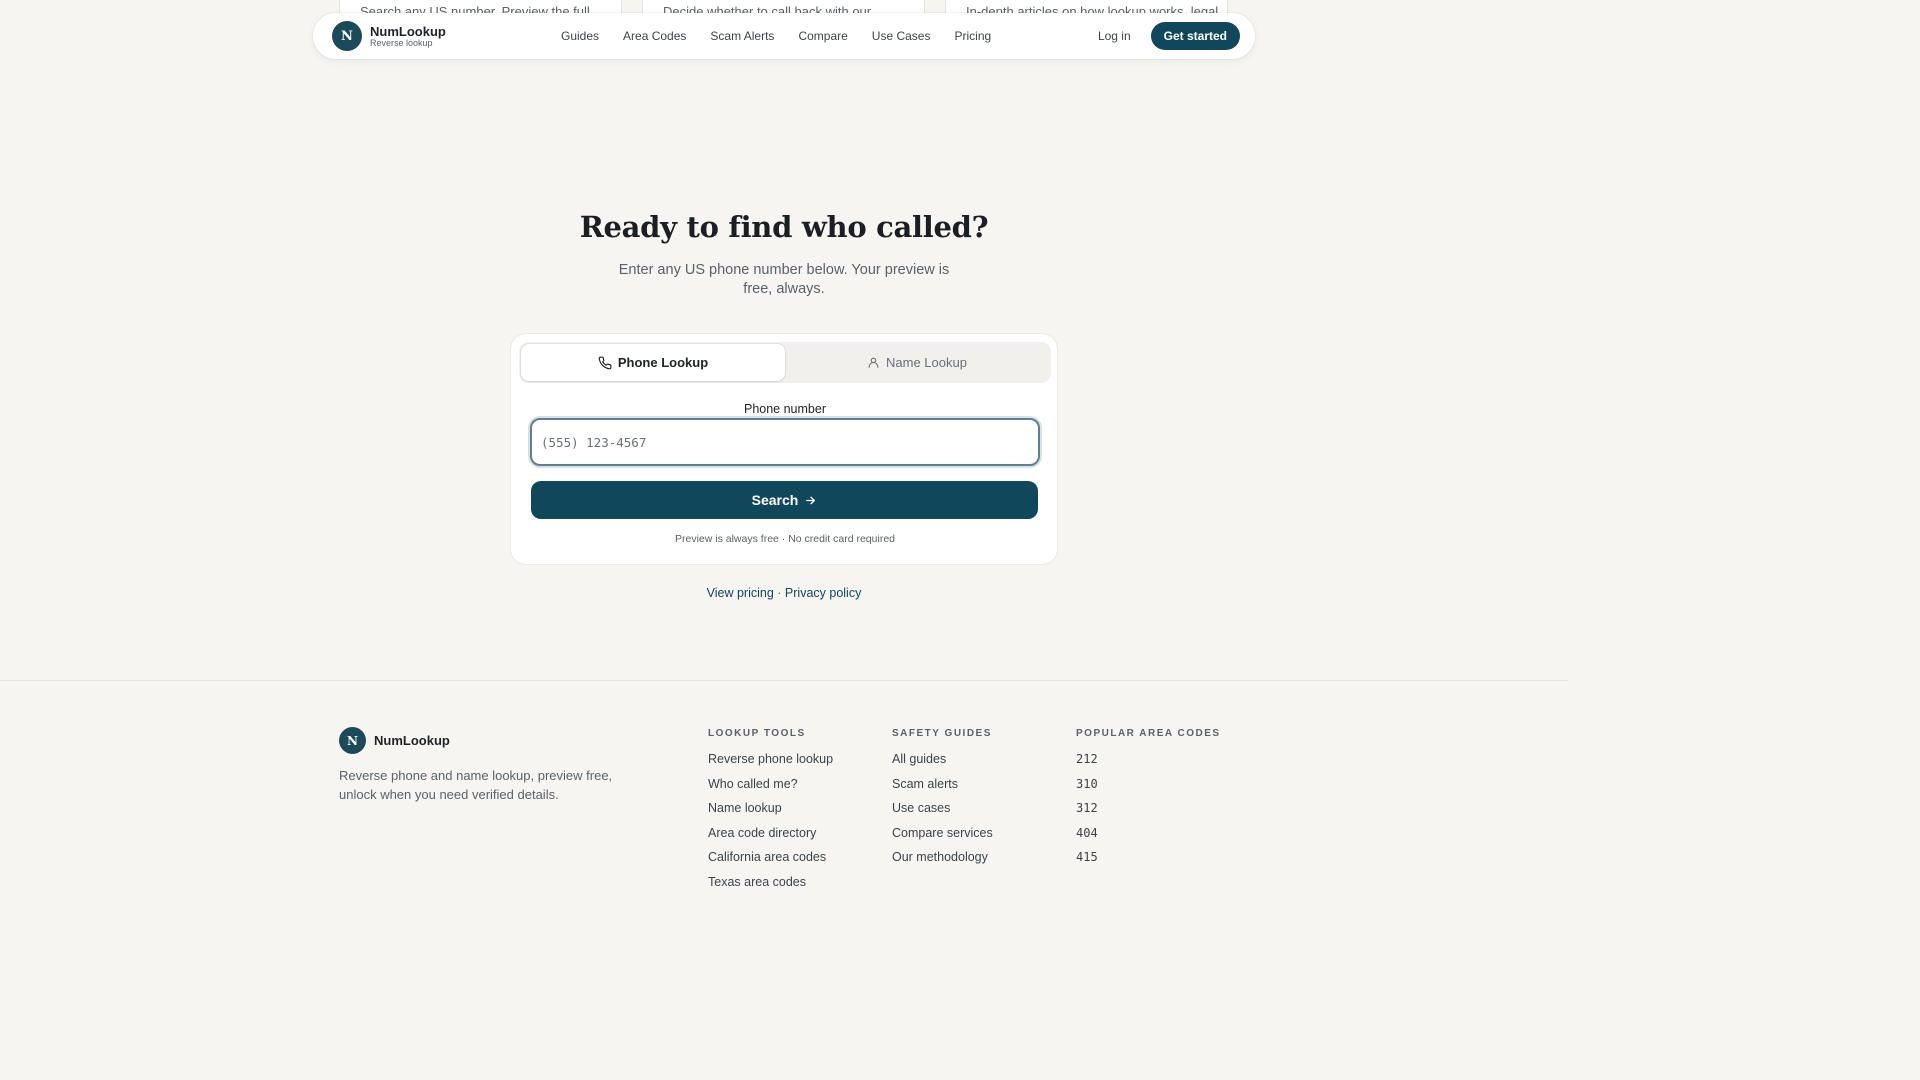 The width and height of the screenshot is (1920, 1080). I want to click on nav-link-use-cases: Use Cases, so click(901, 36).